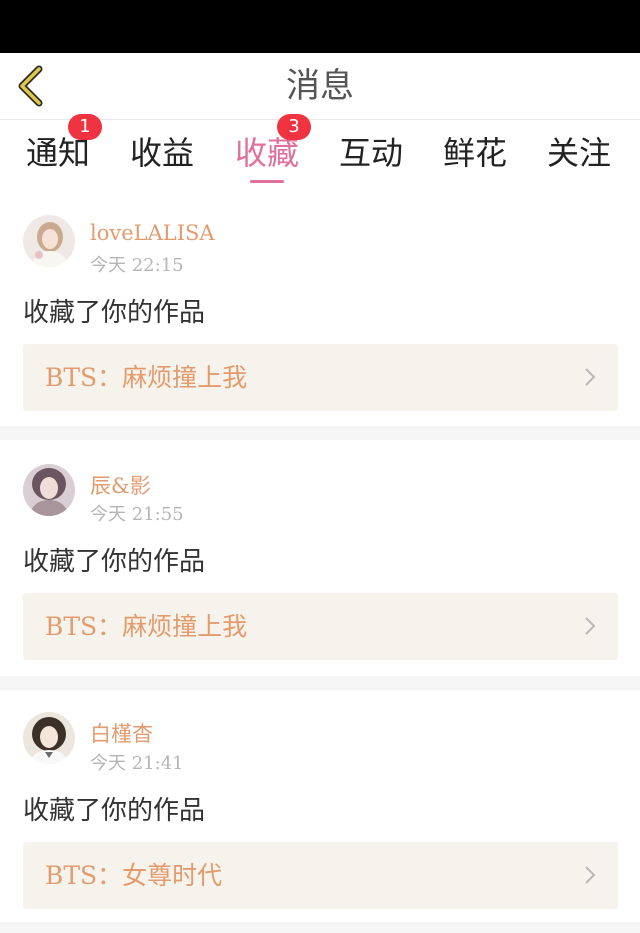 This screenshot has height=933, width=640. I want to click on work-link: BTS：女尊时代, so click(320, 875).